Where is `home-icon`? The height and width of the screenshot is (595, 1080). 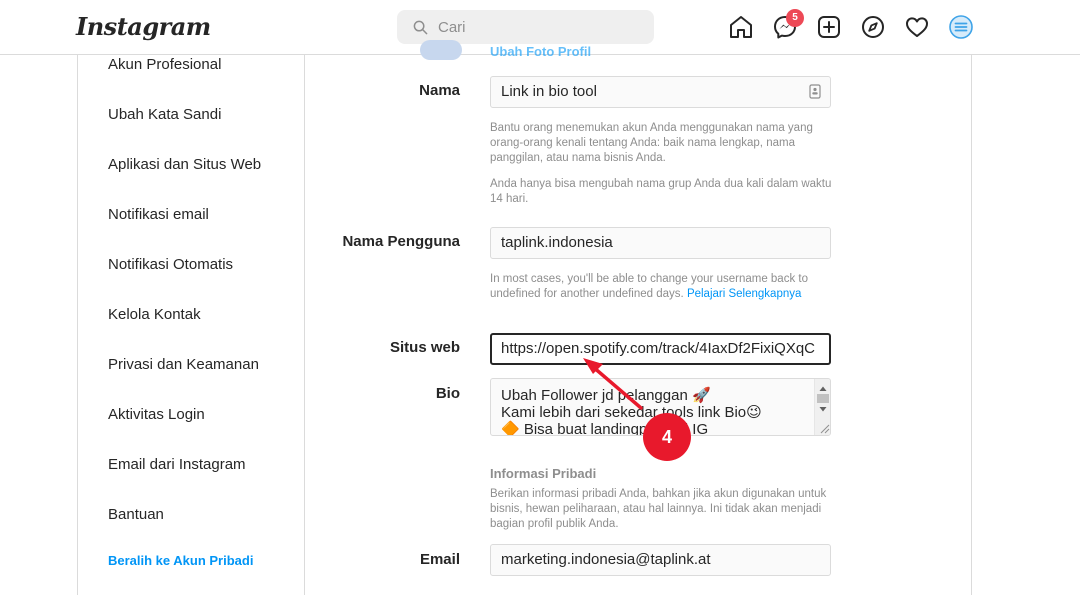
home-icon is located at coordinates (741, 27).